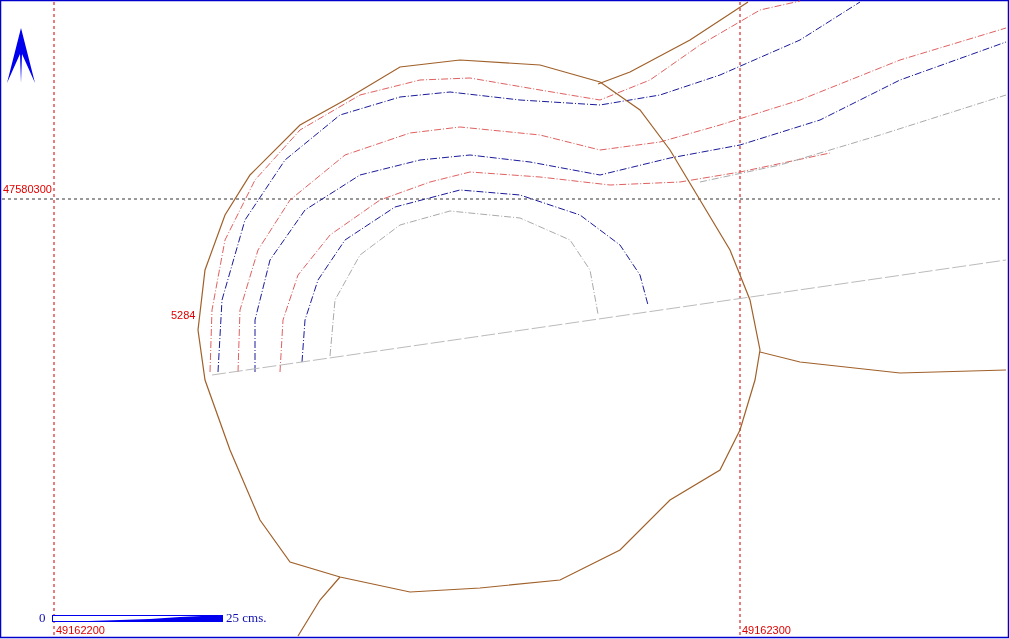  I want to click on northing-label: 47580300, so click(27, 189).